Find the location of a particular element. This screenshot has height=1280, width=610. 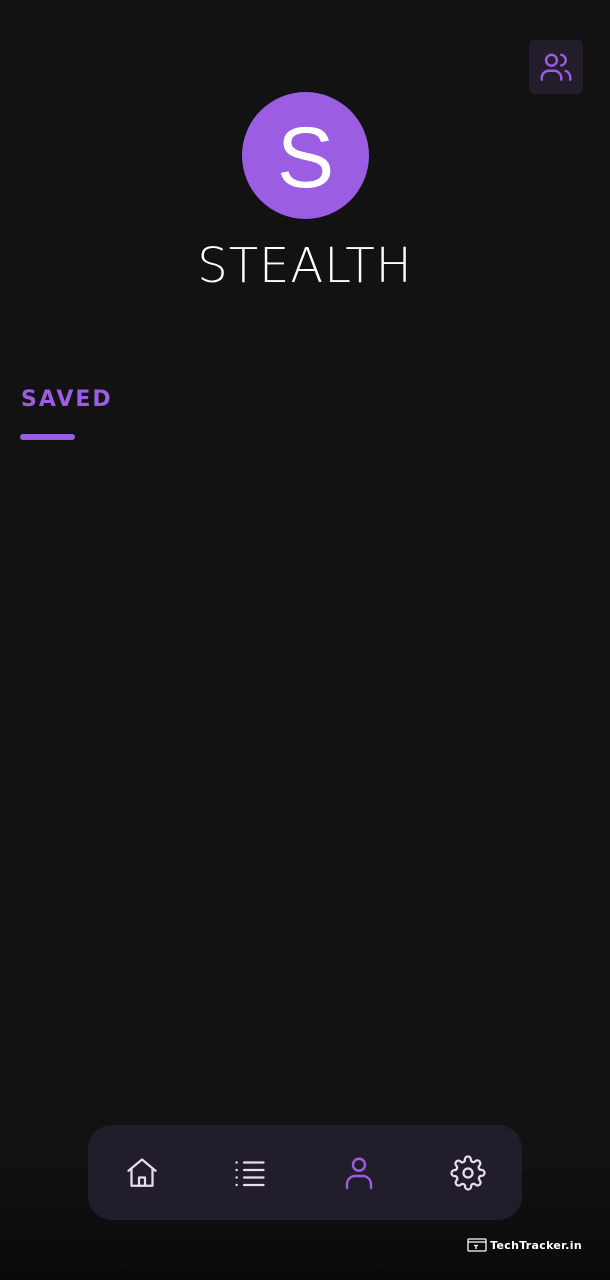

watermark: TechTracker.in is located at coordinates (524, 1245).